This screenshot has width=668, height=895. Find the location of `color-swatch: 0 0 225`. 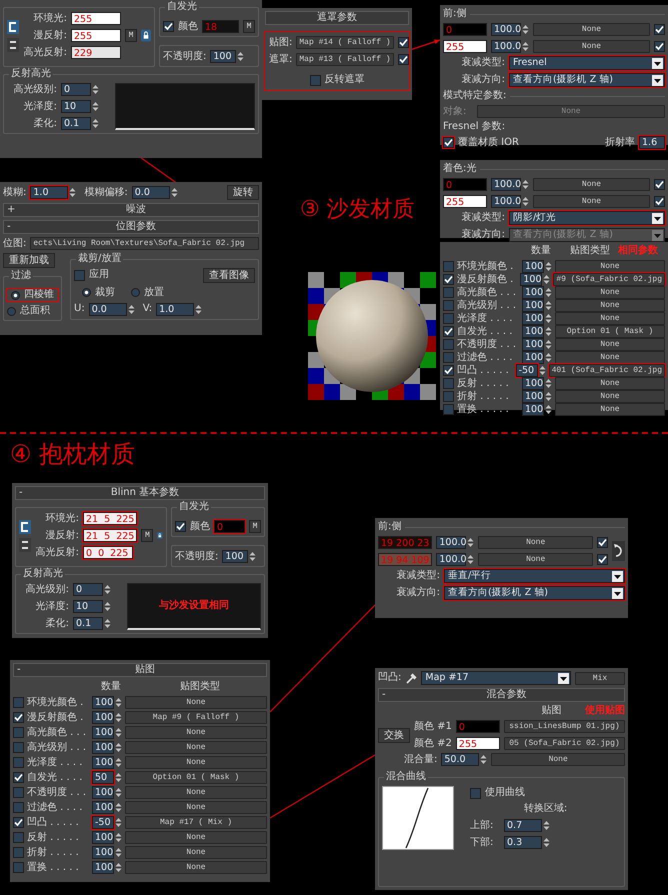

color-swatch: 0 0 225 is located at coordinates (108, 552).